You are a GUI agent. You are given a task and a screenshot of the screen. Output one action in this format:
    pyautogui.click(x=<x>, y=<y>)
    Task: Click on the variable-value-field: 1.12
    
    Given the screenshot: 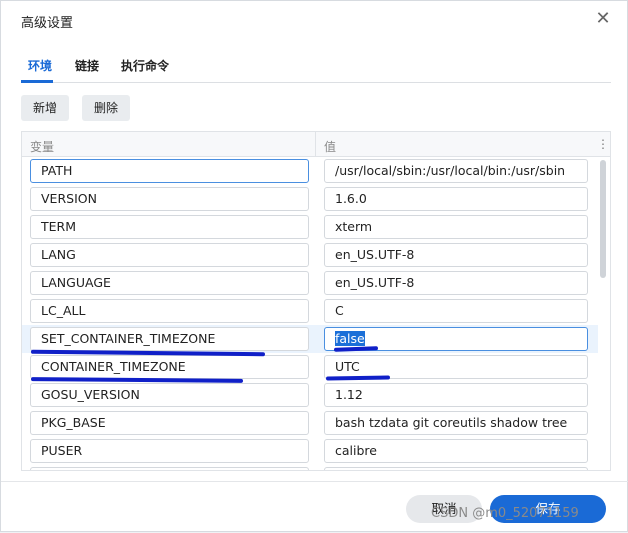 What is the action you would take?
    pyautogui.click(x=456, y=395)
    